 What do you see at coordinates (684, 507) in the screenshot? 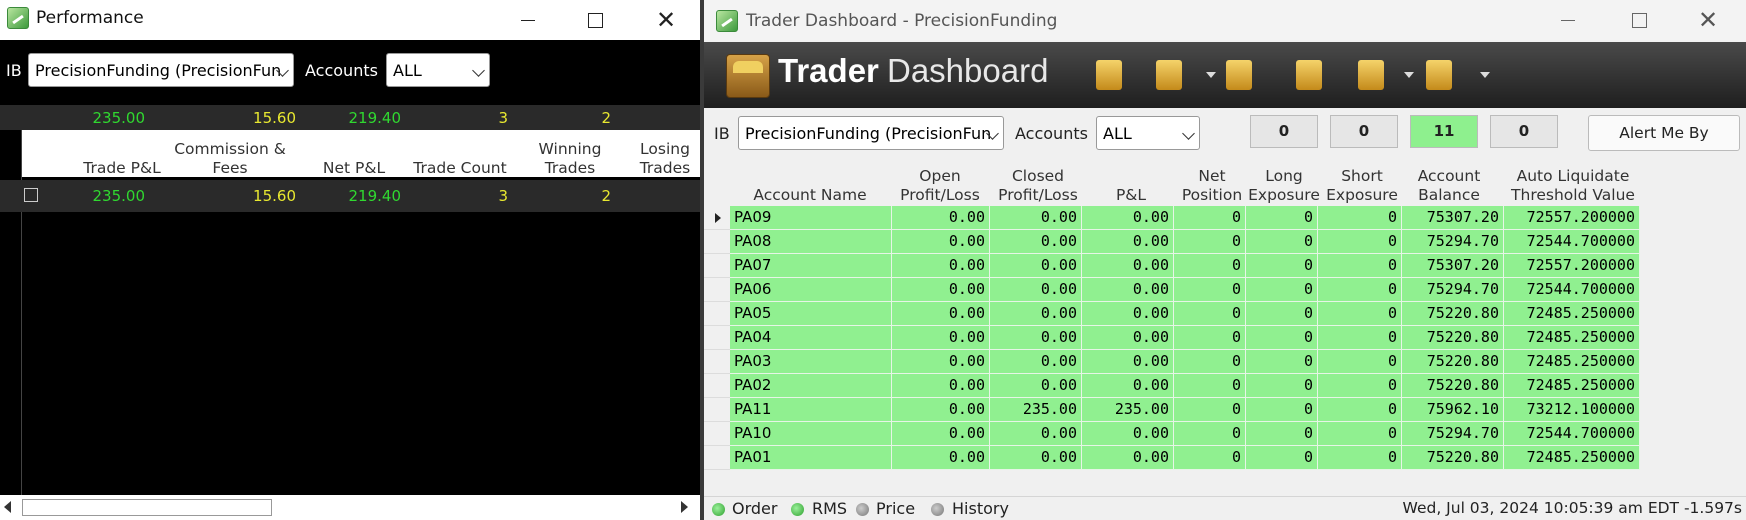
I see `scroll-right-icon` at bounding box center [684, 507].